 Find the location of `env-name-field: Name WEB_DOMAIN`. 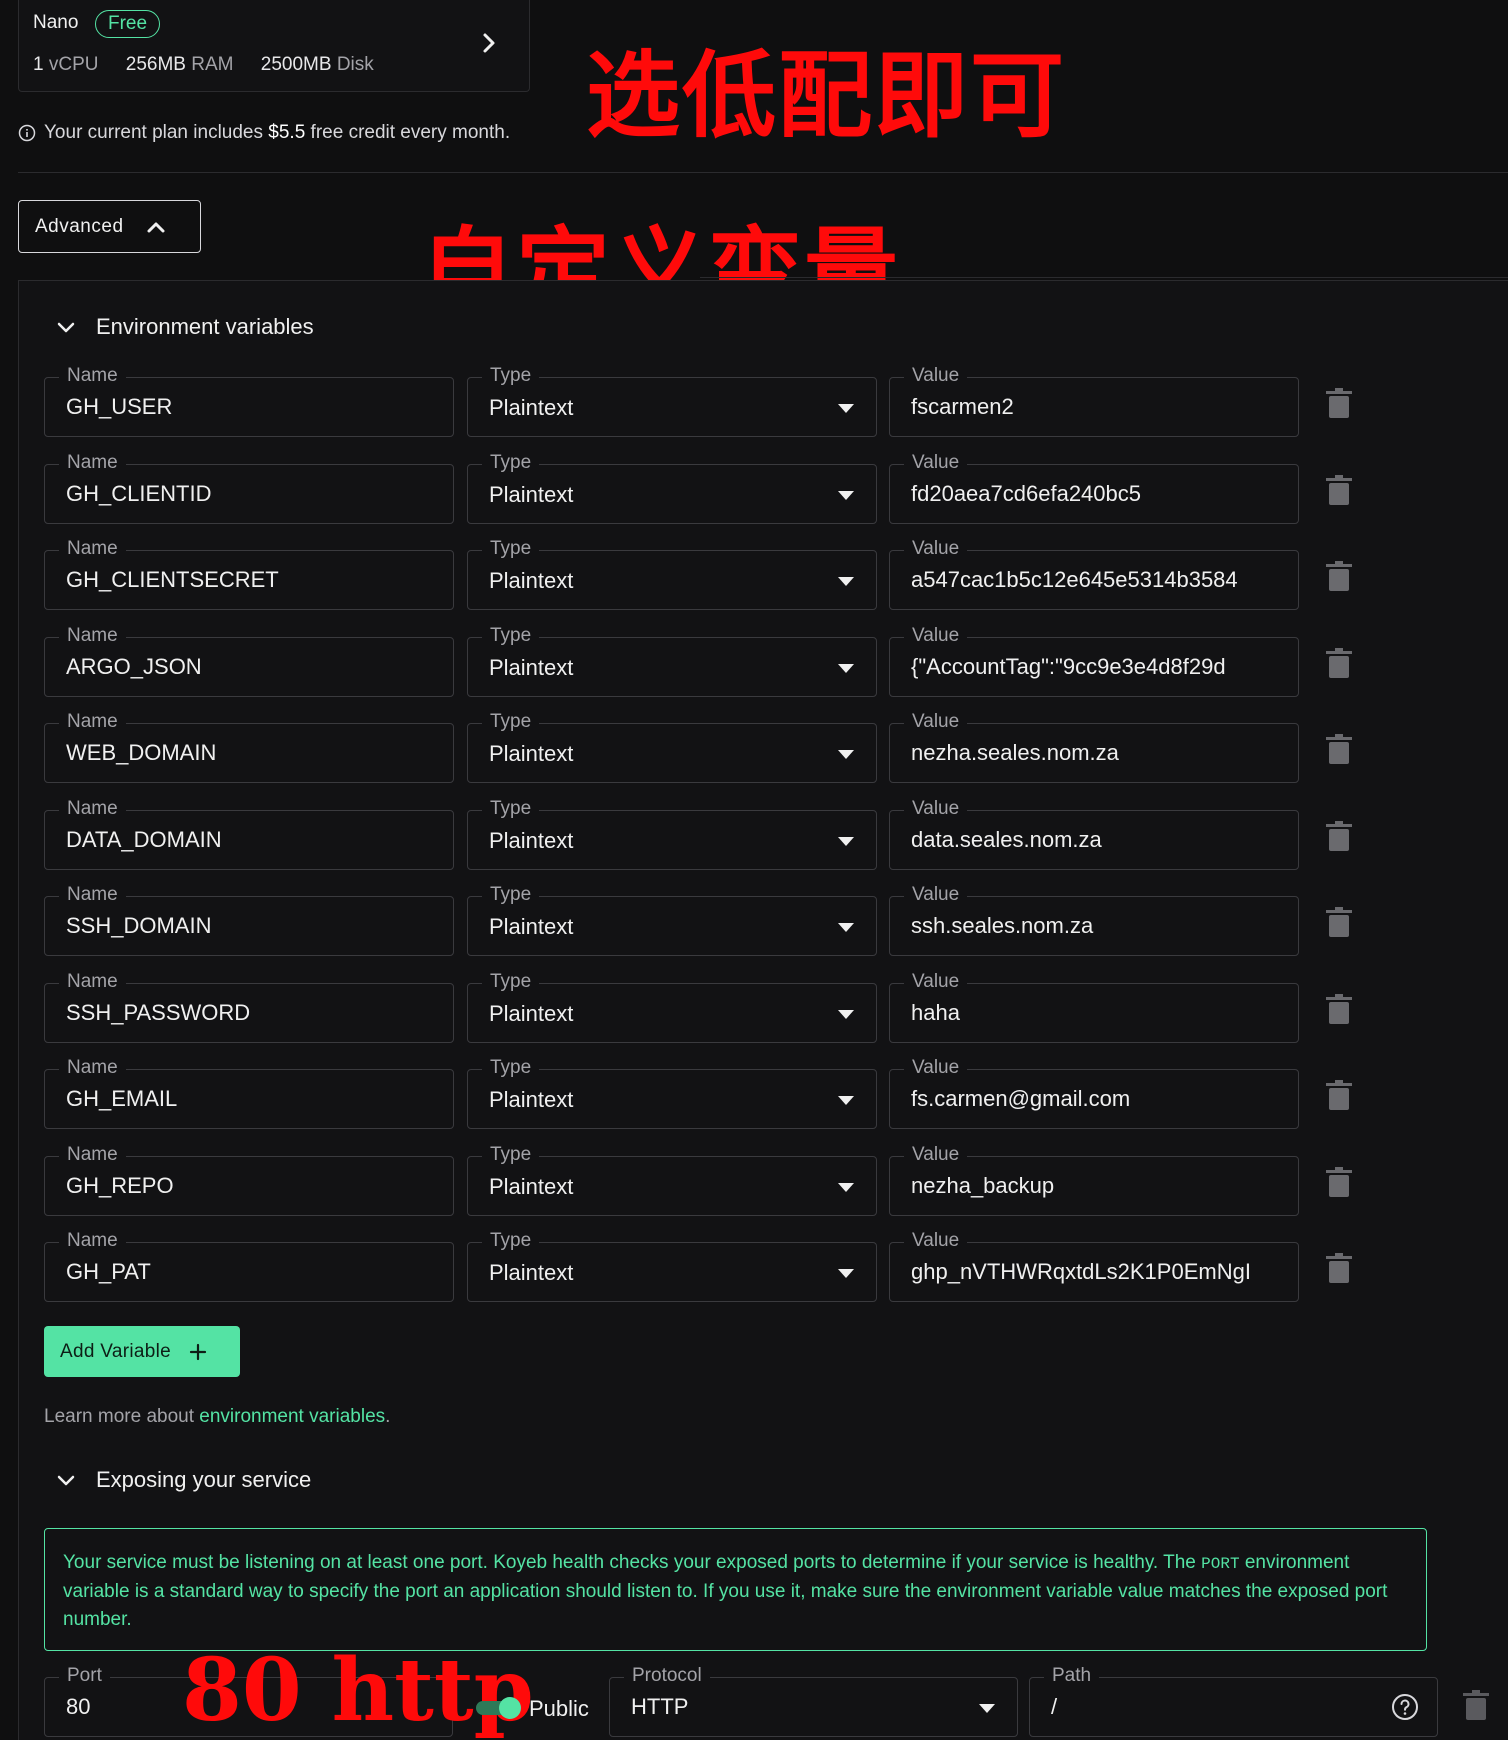

env-name-field: Name WEB_DOMAIN is located at coordinates (249, 746).